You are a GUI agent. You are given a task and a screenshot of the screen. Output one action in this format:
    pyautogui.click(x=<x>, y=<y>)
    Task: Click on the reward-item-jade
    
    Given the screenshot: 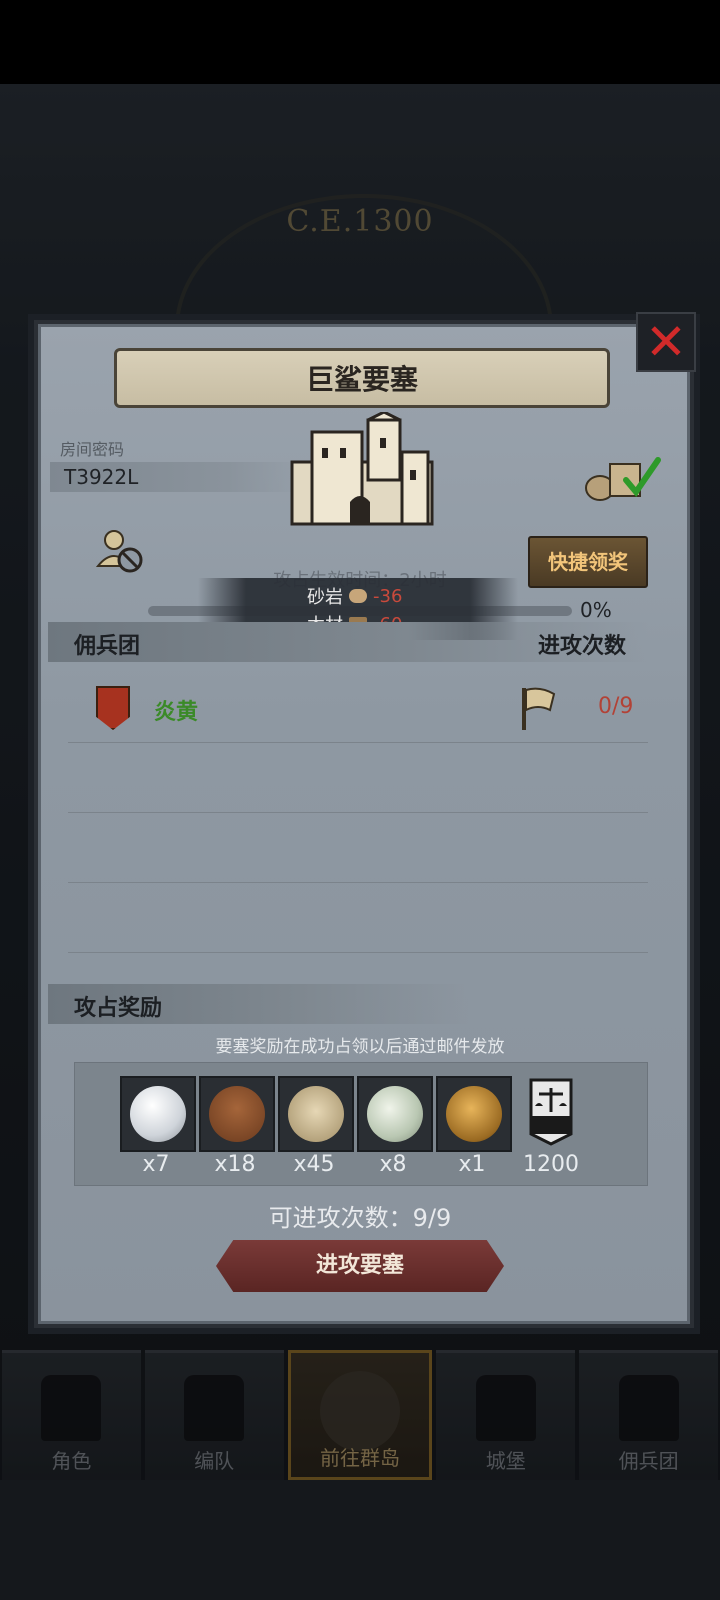 What is the action you would take?
    pyautogui.click(x=395, y=1114)
    